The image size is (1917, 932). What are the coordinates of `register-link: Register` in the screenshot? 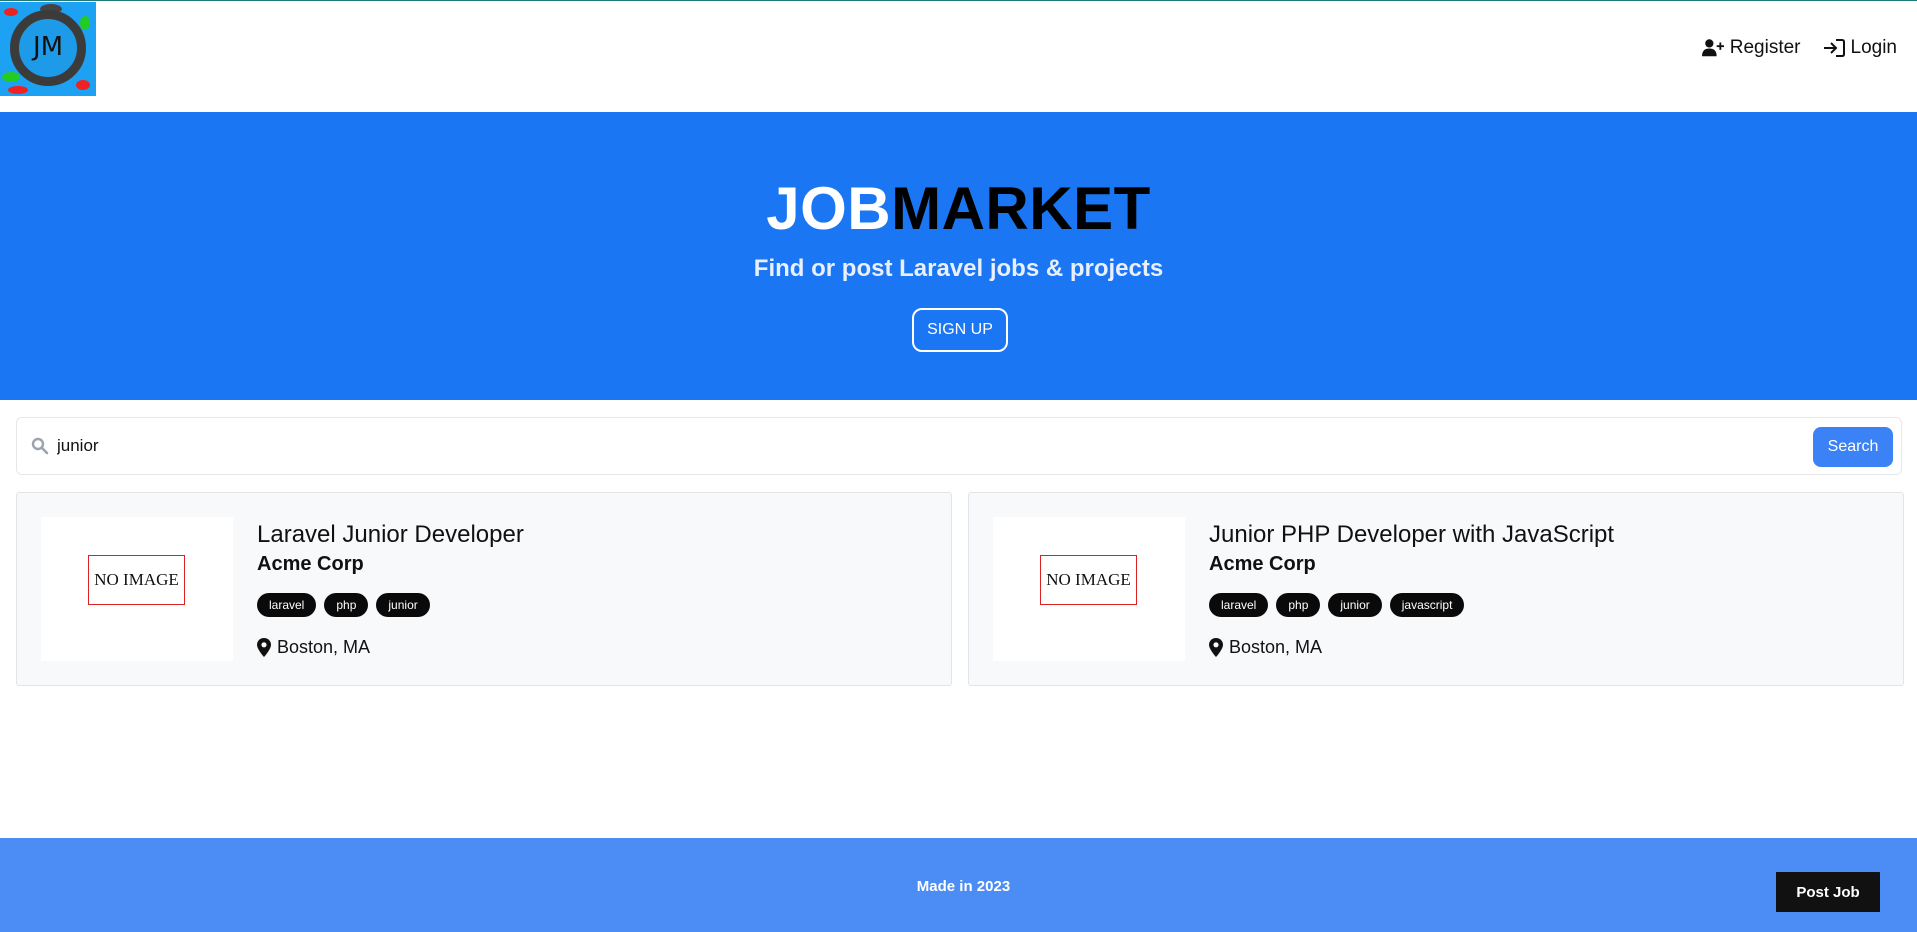 It's located at (1751, 48).